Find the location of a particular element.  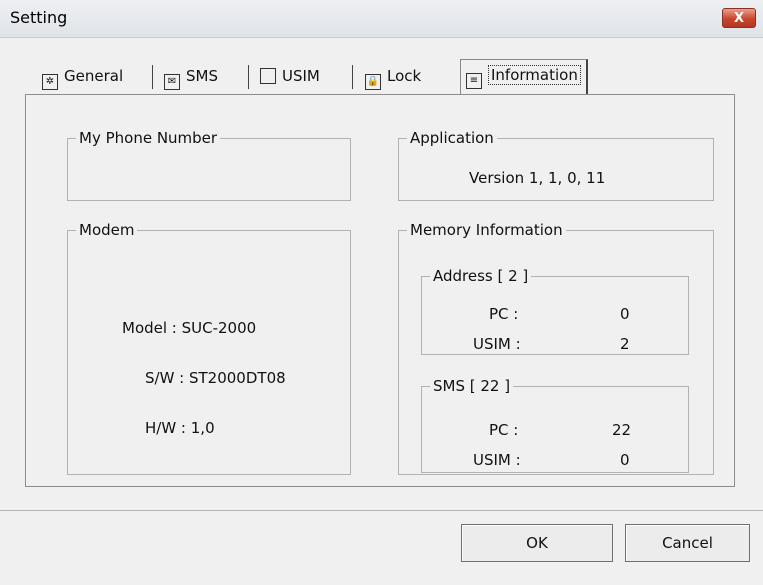

tab-lock-label: Lock is located at coordinates (404, 76).